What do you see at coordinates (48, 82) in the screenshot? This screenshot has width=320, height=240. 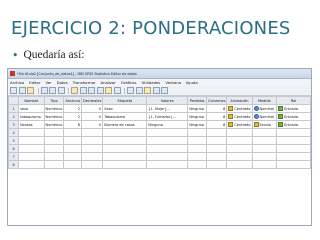 I see `menu-item: Ver` at bounding box center [48, 82].